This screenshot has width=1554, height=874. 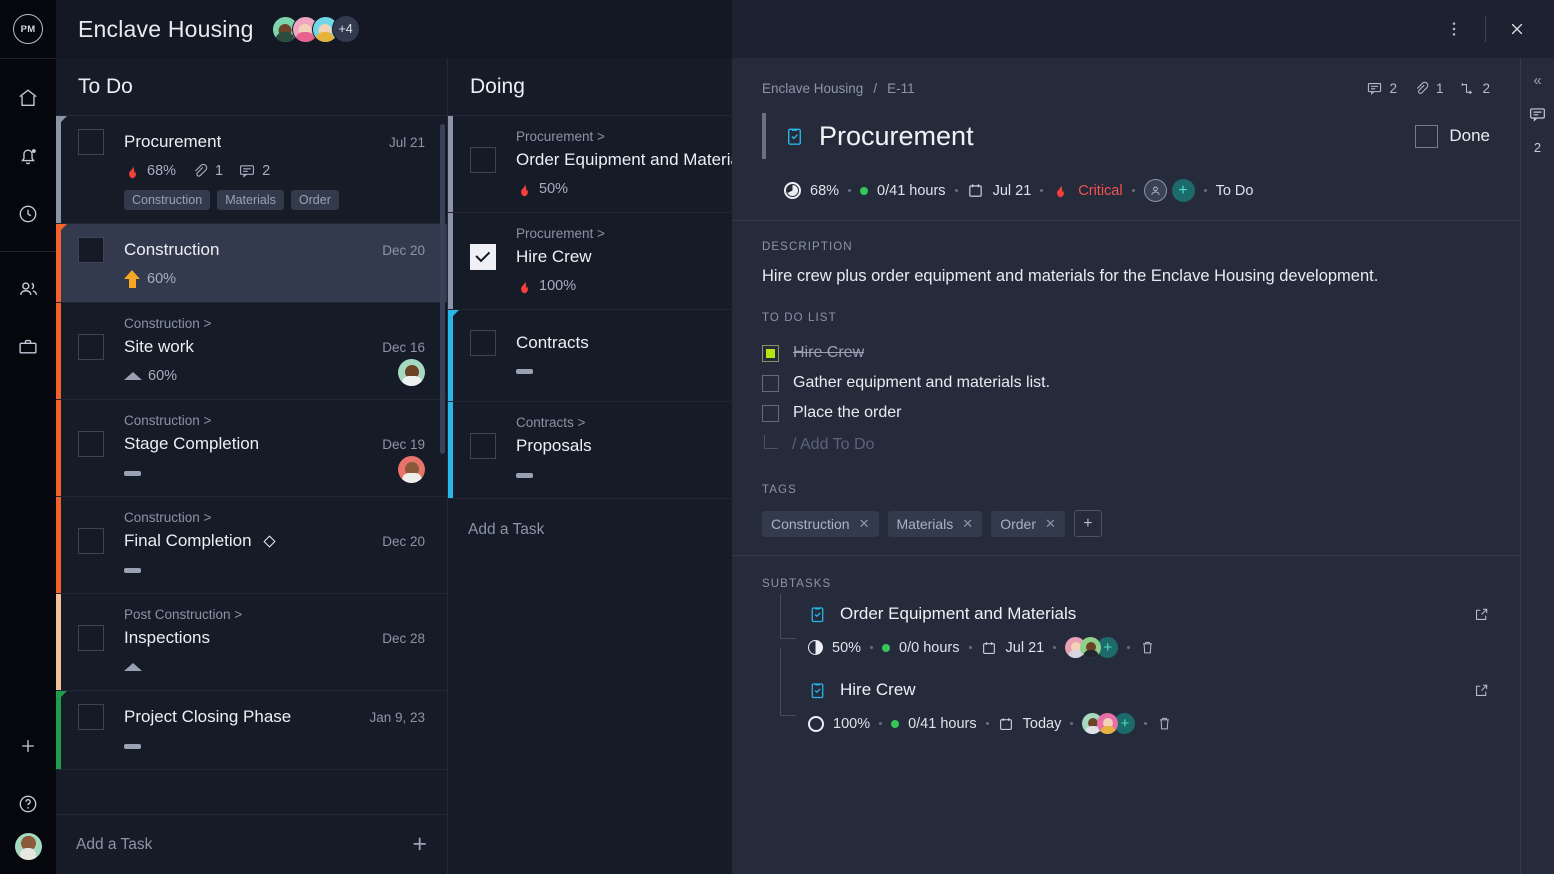 I want to click on arrow-up-icon, so click(x=132, y=279).